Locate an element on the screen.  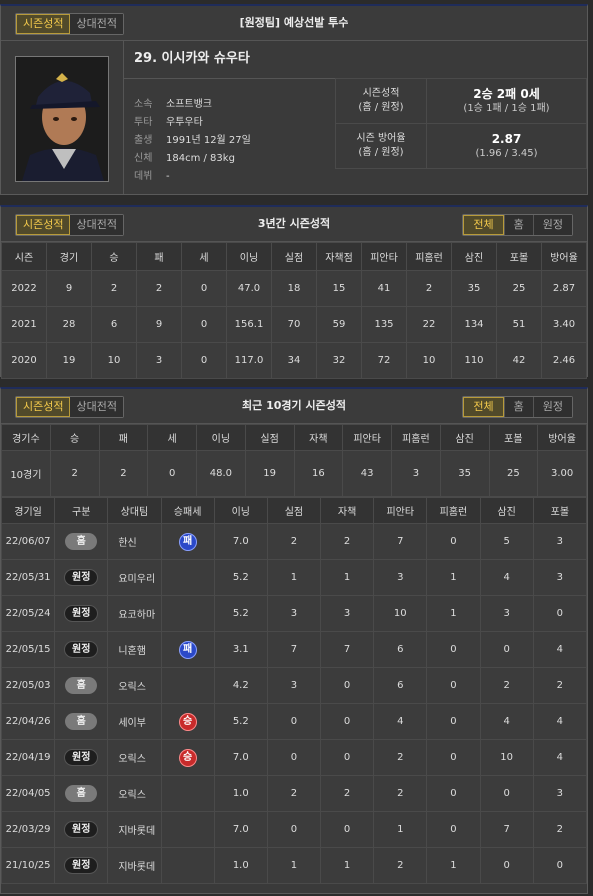
table-cell: 22 is located at coordinates (429, 324).